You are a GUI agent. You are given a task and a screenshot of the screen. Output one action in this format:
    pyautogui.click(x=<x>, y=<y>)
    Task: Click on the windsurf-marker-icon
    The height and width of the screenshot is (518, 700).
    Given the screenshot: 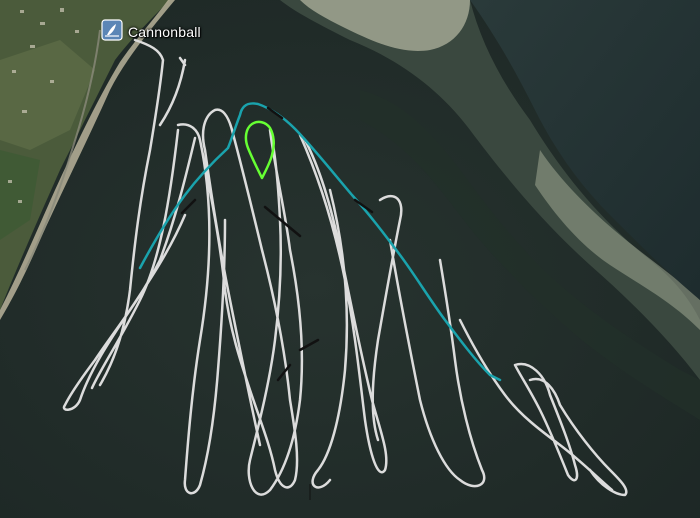 What is the action you would take?
    pyautogui.click(x=112, y=30)
    